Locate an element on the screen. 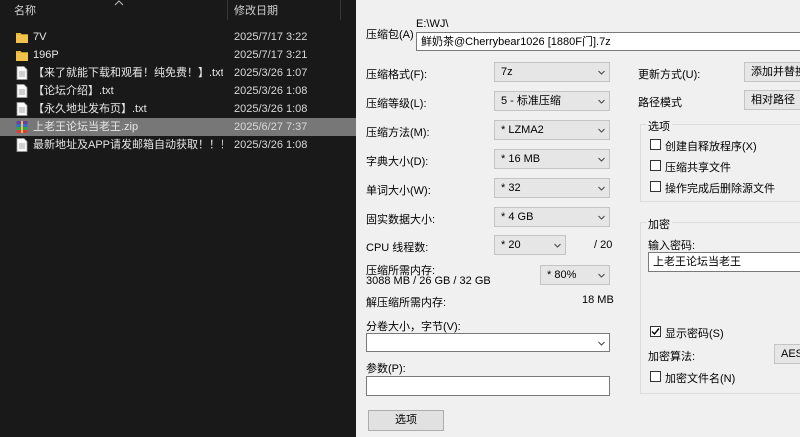 The width and height of the screenshot is (800, 437). file-row: 【来了就能下载和观看！纯免费！】.txt 2025/3/26 1:07 is located at coordinates (178, 73).